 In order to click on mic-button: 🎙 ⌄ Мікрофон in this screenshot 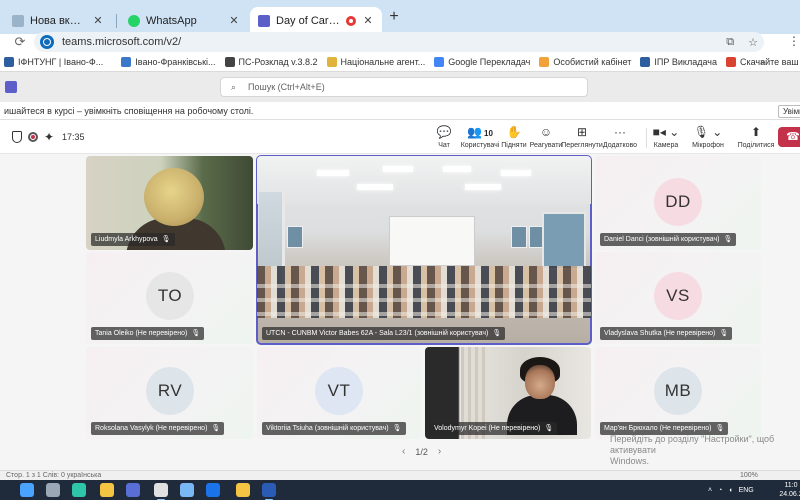, I will do `click(708, 137)`.